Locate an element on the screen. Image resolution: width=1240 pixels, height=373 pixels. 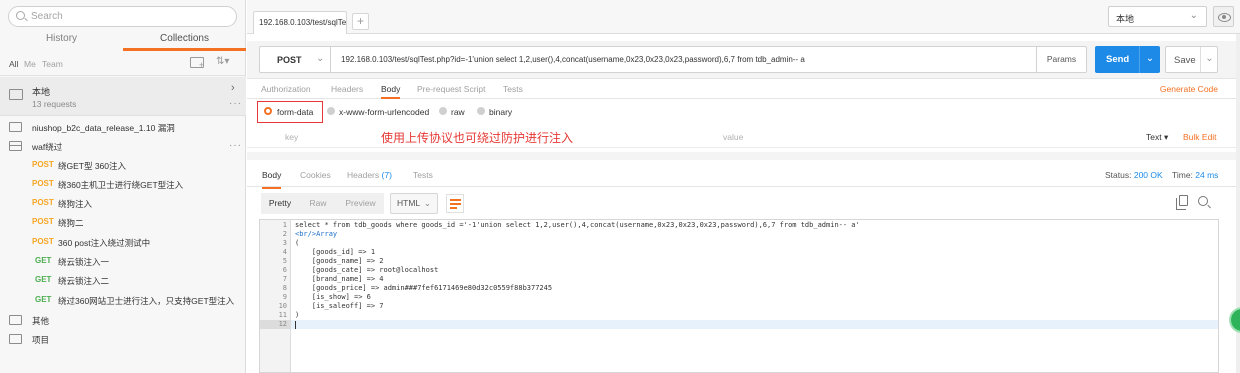
tab-collections: Collections is located at coordinates (184, 40).